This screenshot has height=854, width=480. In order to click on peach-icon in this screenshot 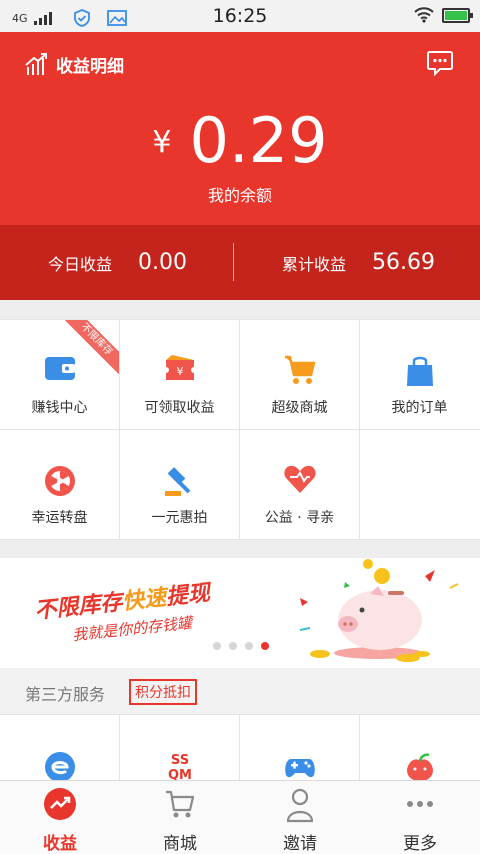, I will do `click(419, 766)`.